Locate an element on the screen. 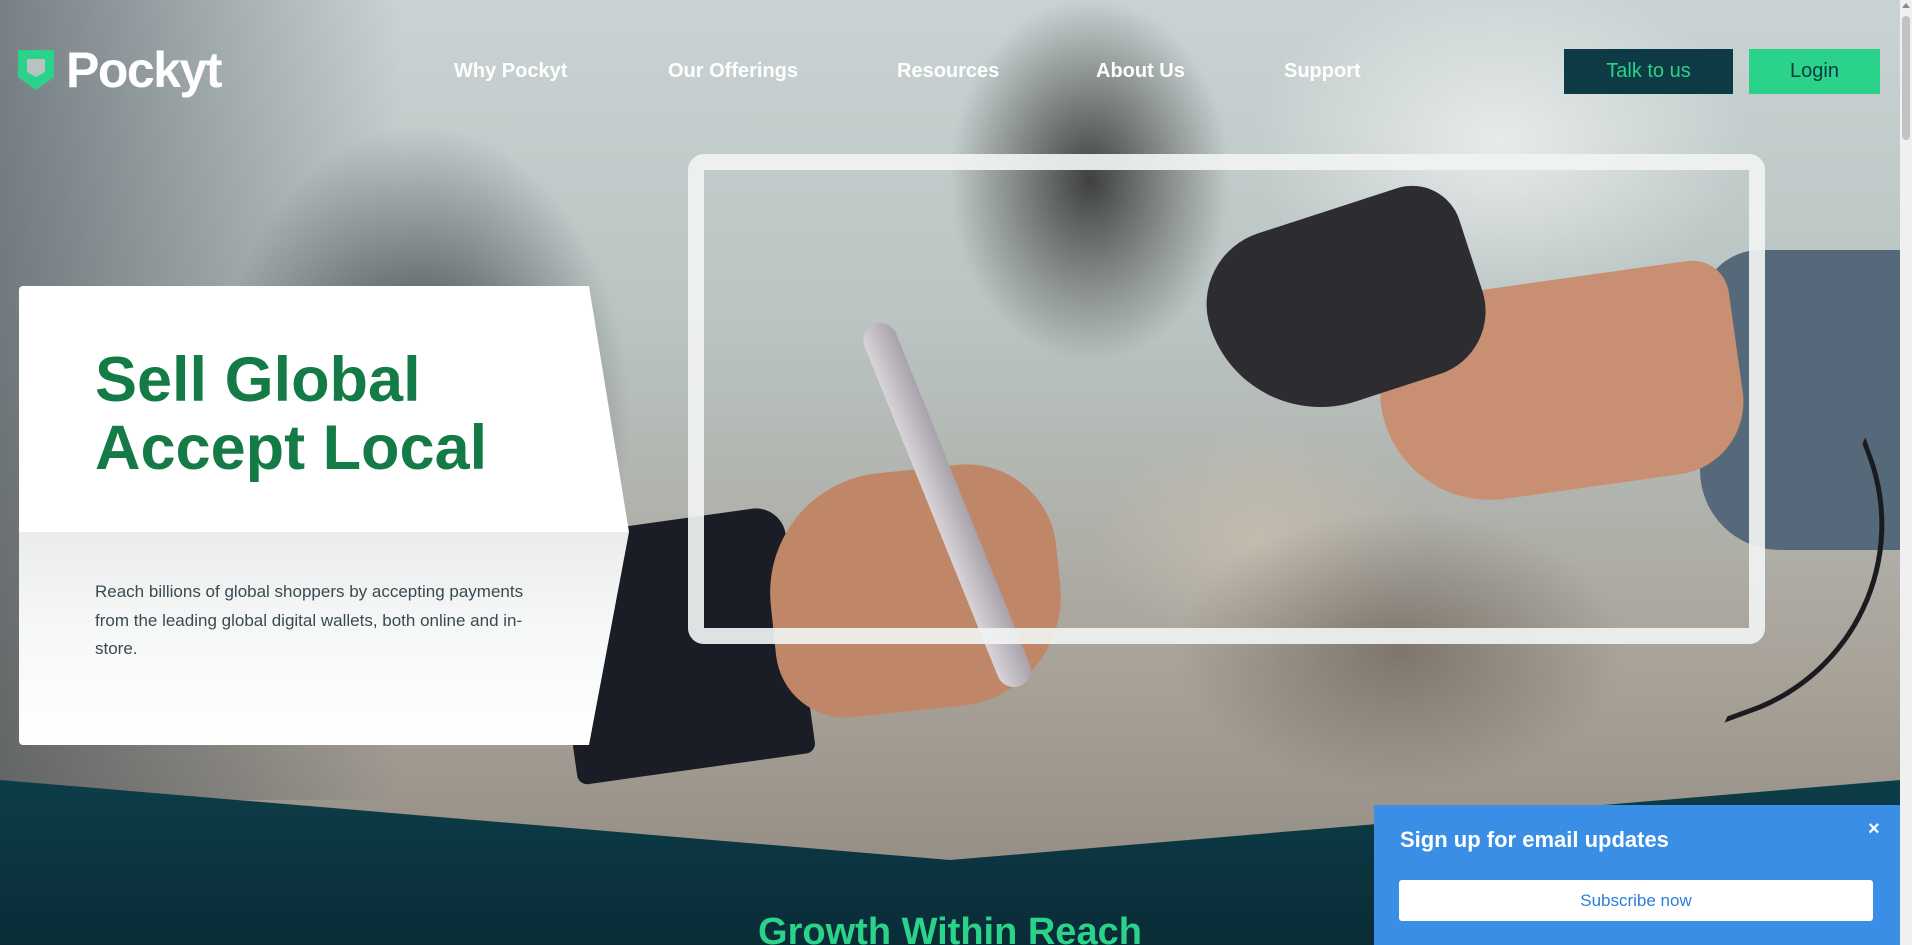  popup-title: Sign up for email updates is located at coordinates (1534, 839).